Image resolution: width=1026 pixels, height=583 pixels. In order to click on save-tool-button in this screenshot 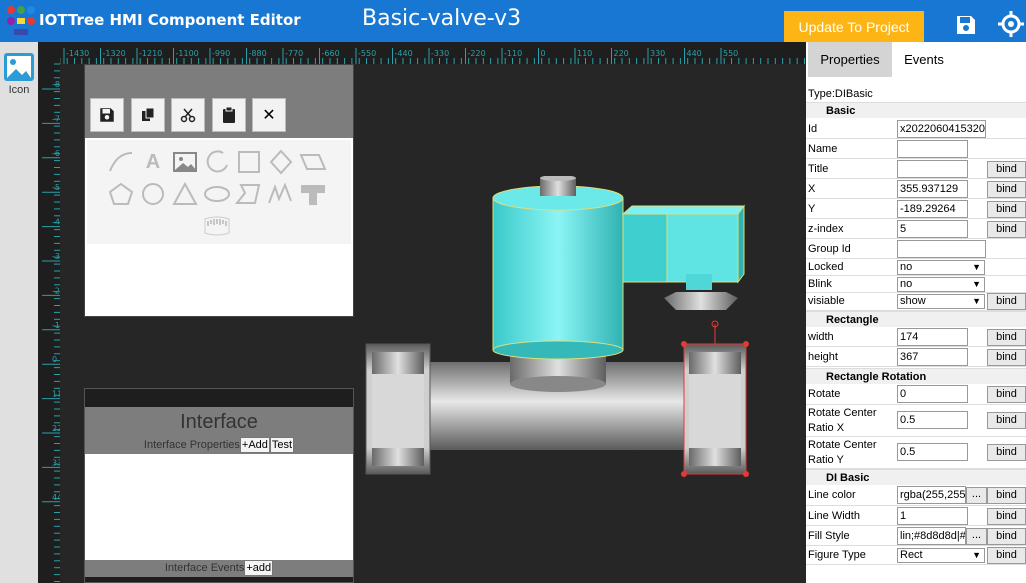, I will do `click(107, 115)`.